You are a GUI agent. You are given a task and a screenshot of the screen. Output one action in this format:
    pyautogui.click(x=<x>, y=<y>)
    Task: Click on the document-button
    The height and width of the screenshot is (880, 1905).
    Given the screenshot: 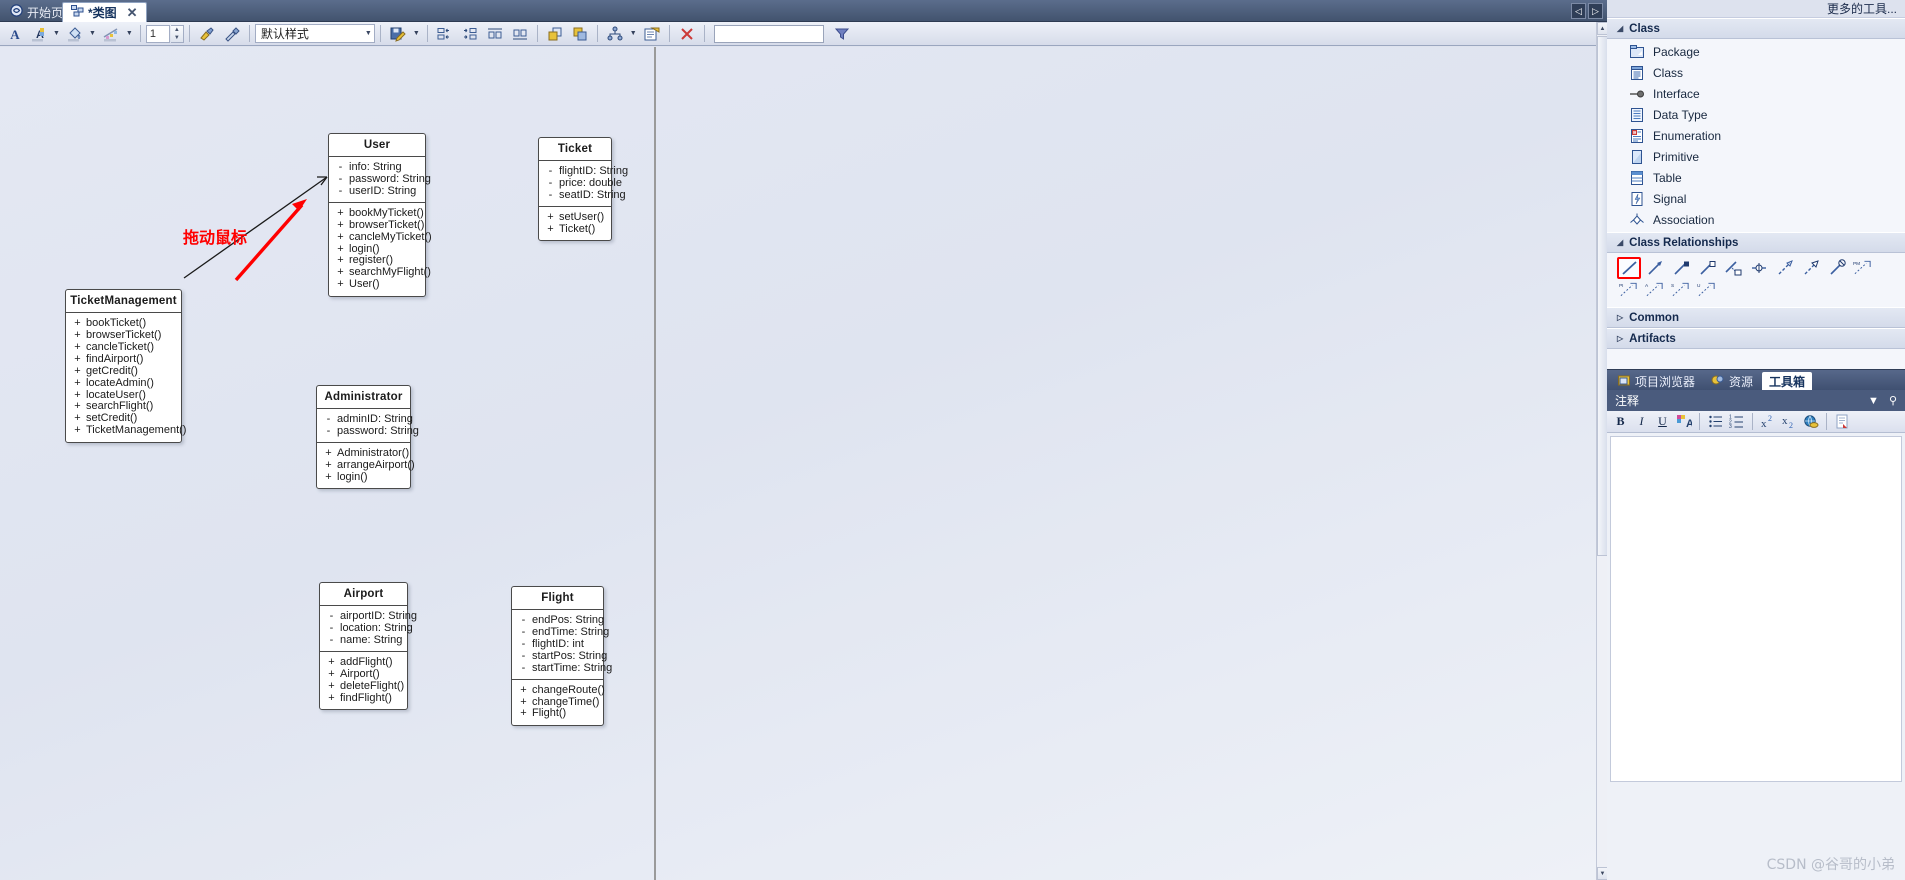 What is the action you would take?
    pyautogui.click(x=1842, y=421)
    